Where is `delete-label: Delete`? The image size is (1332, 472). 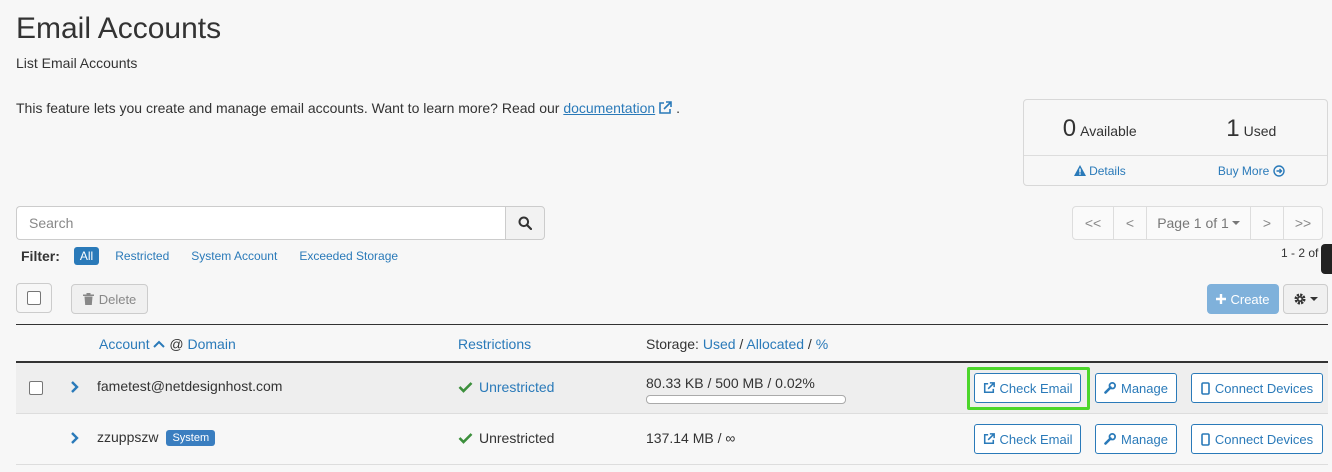 delete-label: Delete is located at coordinates (117, 299).